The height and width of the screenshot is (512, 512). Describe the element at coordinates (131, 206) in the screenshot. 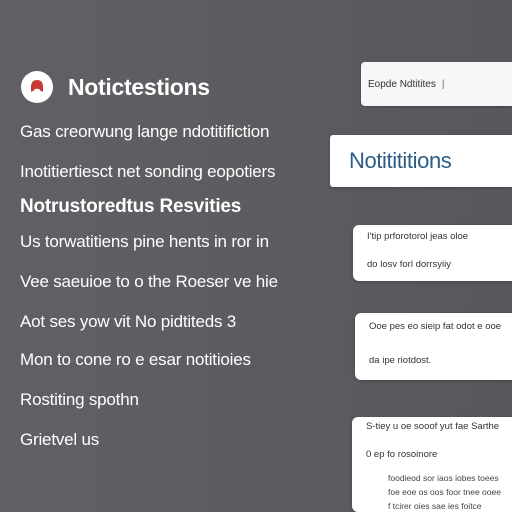

I see `section-heading: Notrustoredtus Resvities` at that location.